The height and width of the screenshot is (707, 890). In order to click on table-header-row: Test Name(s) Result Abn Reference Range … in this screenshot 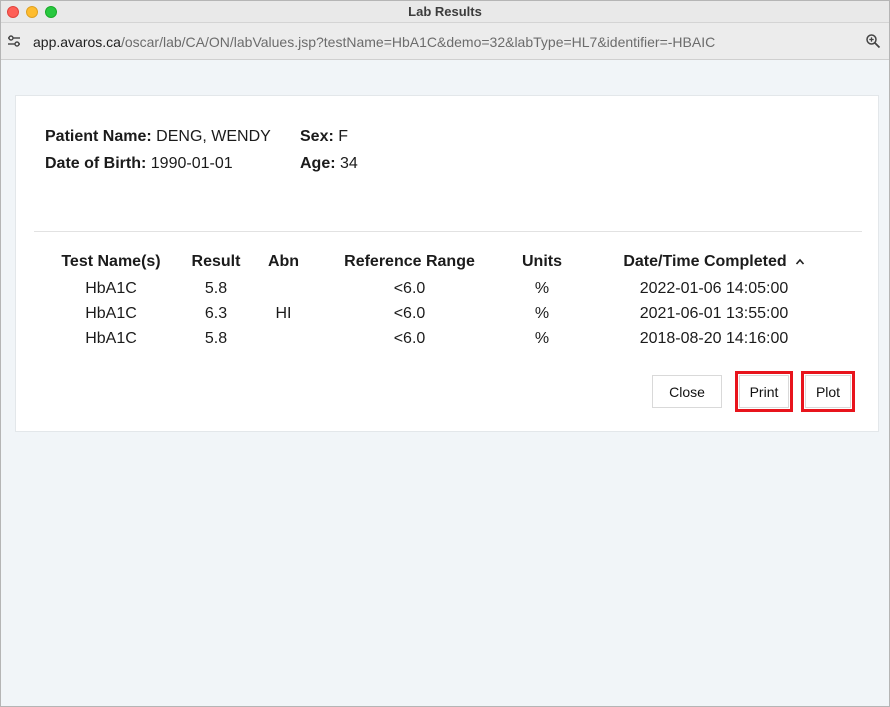, I will do `click(449, 262)`.